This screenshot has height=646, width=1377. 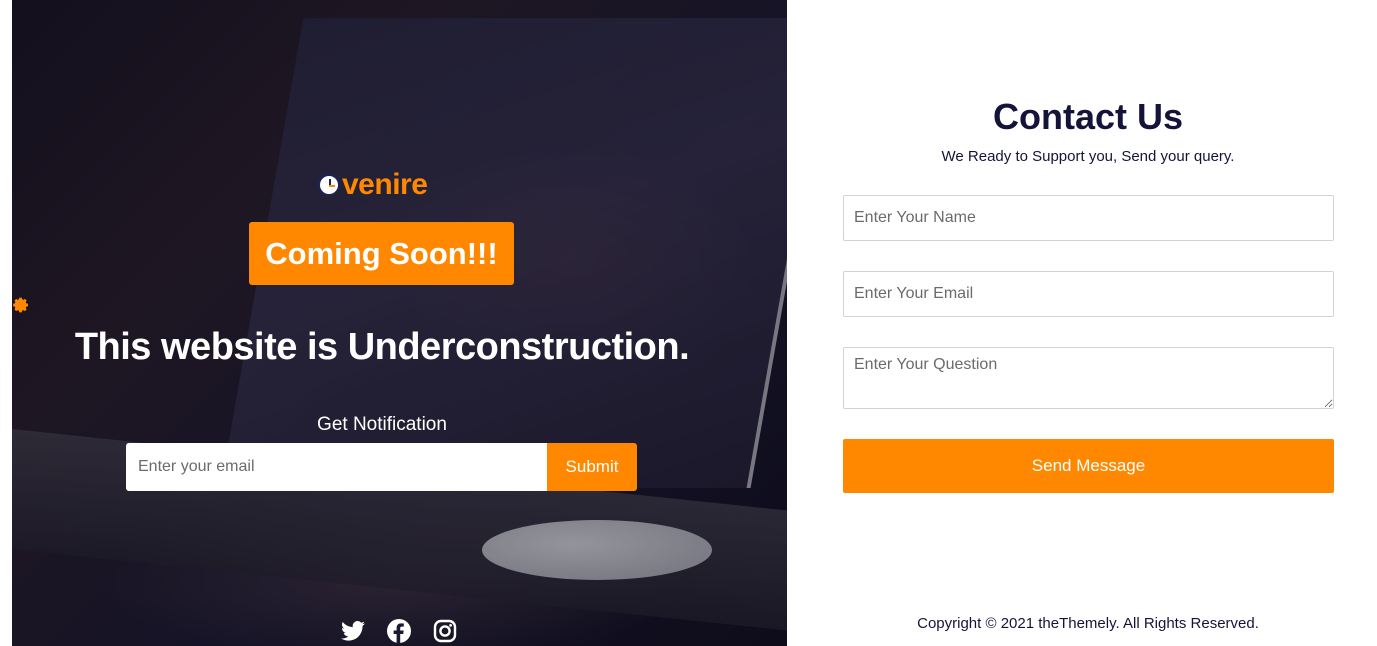 What do you see at coordinates (381, 253) in the screenshot?
I see `coming-soon-badge: Coming Soon!!!` at bounding box center [381, 253].